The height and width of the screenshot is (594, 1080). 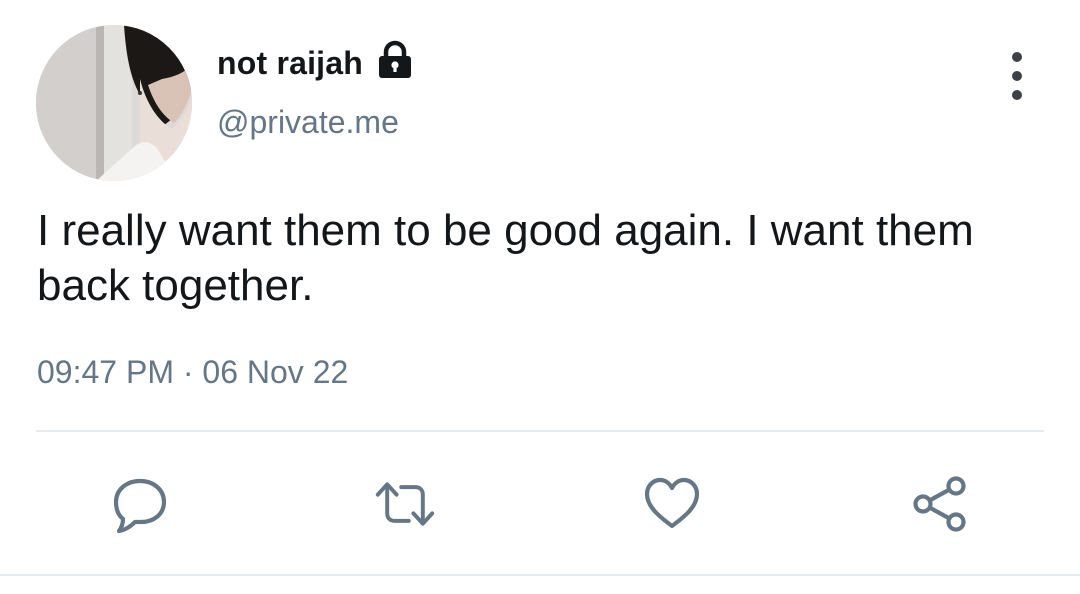 What do you see at coordinates (105, 372) in the screenshot?
I see `tweet-time: 09:47 PM` at bounding box center [105, 372].